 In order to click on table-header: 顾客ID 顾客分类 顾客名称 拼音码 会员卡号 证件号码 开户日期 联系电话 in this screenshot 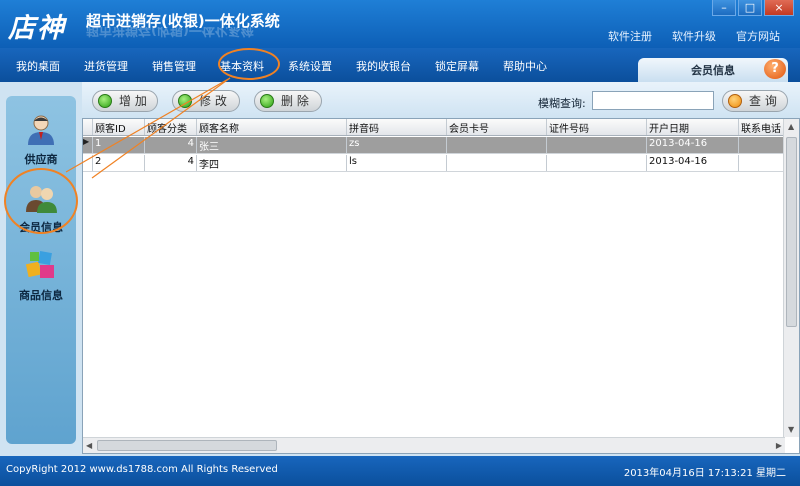, I will do `click(434, 127)`.